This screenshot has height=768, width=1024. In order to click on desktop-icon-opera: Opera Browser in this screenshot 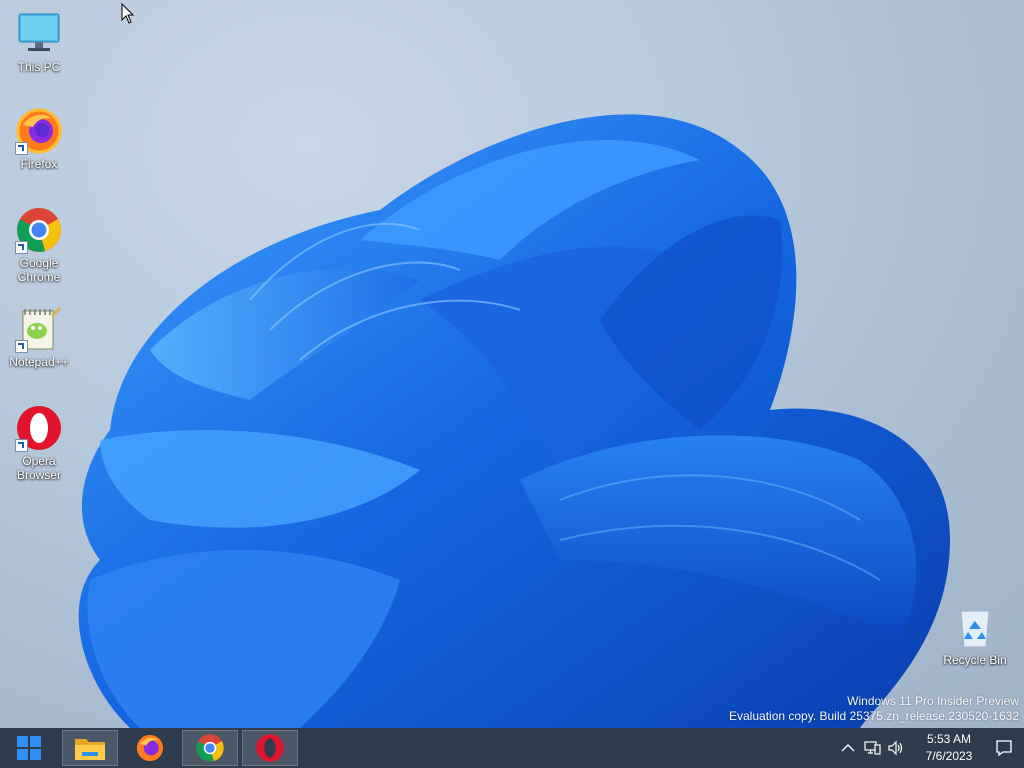, I will do `click(39, 443)`.